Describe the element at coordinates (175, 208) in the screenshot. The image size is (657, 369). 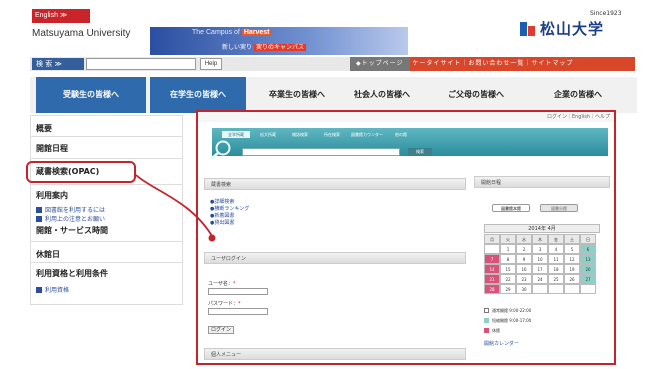
I see `callout-connector` at that location.